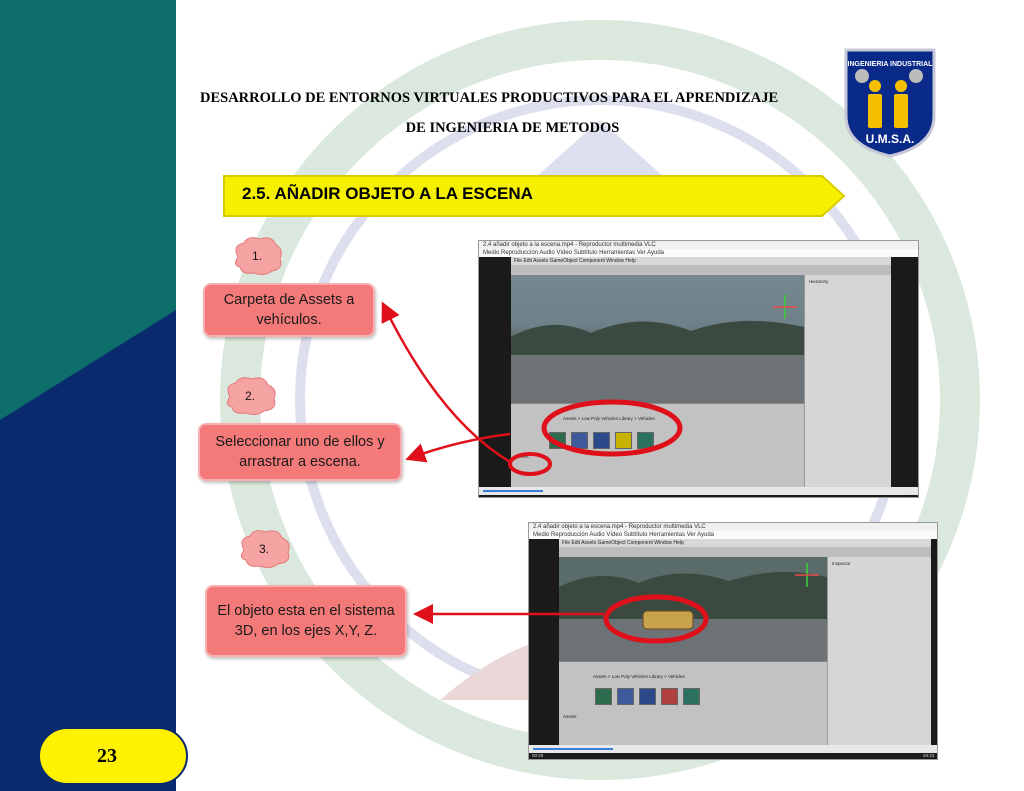  What do you see at coordinates (573, 749) in the screenshot?
I see `timeline-progress` at bounding box center [573, 749].